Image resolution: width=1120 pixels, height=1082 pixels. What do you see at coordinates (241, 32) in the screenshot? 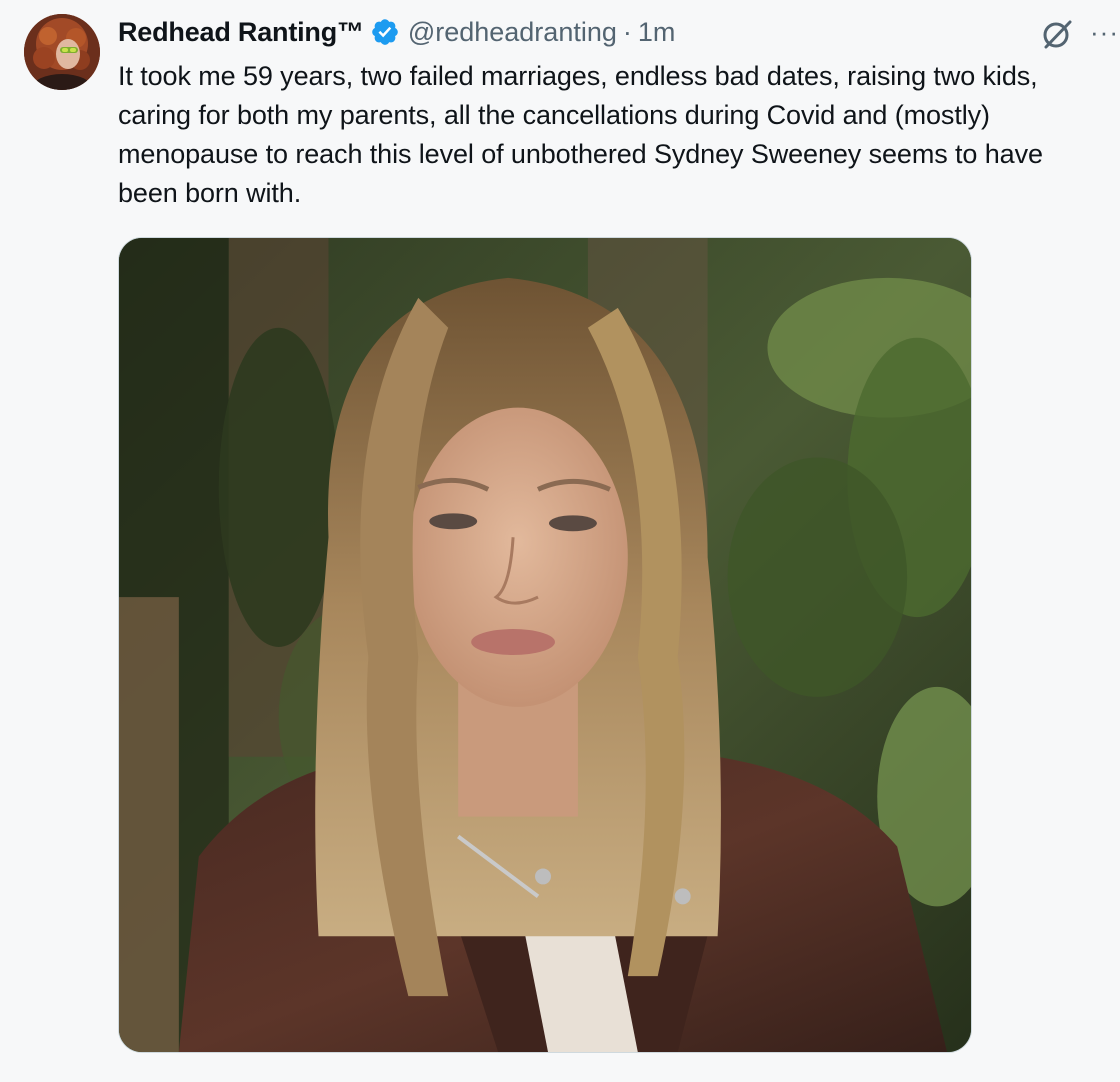
I see `author-display-name: Redhead Ranting™` at bounding box center [241, 32].